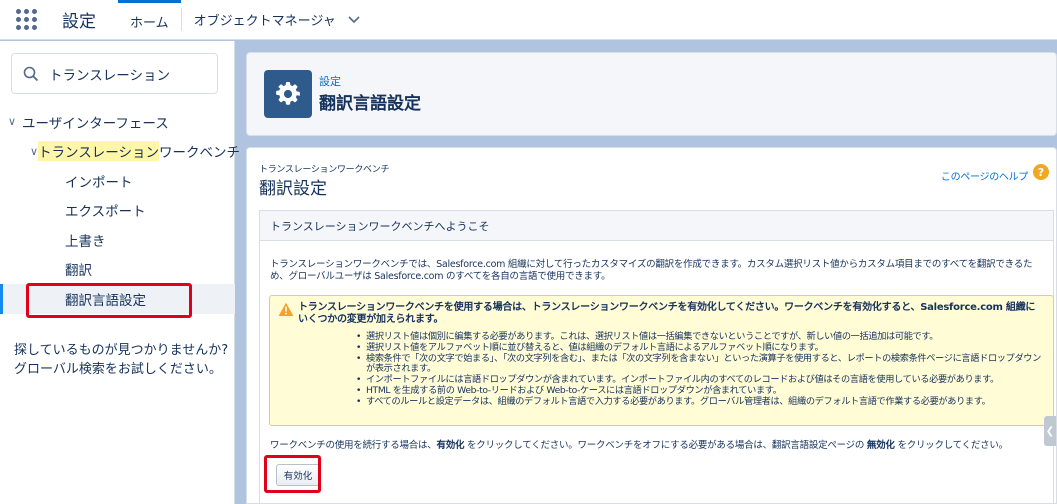 This screenshot has width=1057, height=504. I want to click on tab-object-manager-label: オブジェクトマネージャ, so click(264, 21).